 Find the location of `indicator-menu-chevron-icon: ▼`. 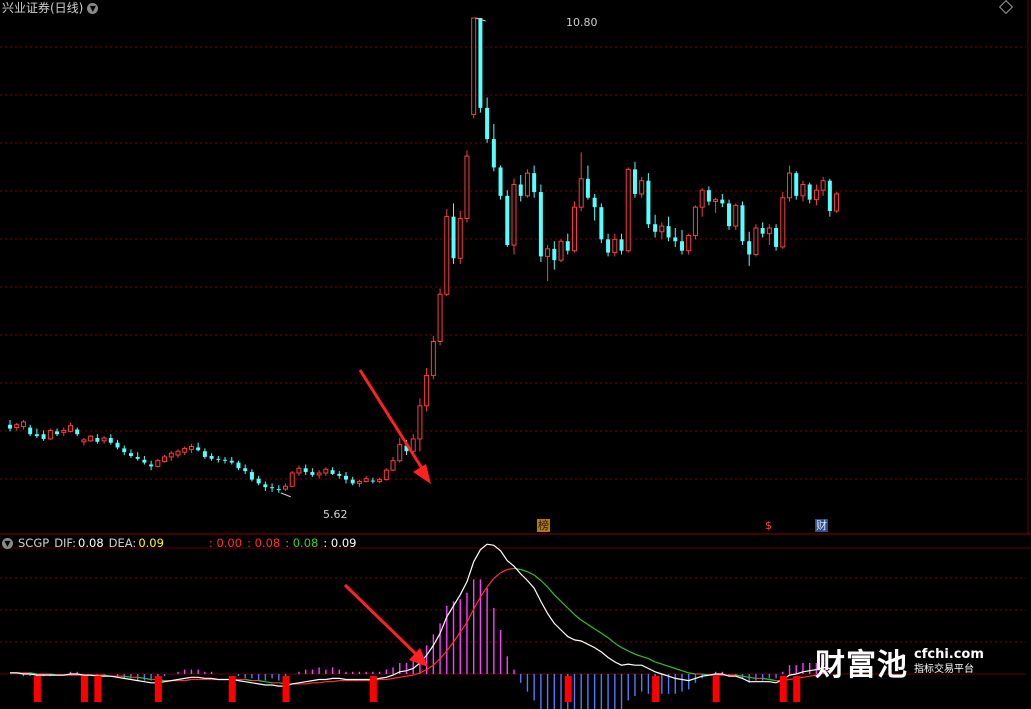

indicator-menu-chevron-icon: ▼ is located at coordinates (7, 543).